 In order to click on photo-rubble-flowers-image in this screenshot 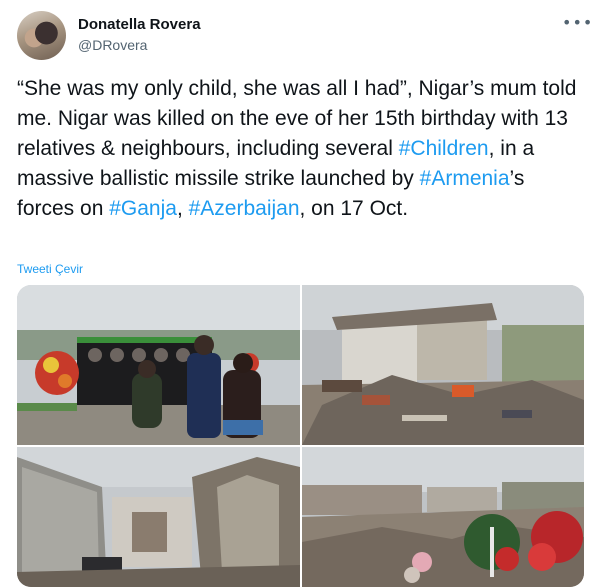, I will do `click(443, 517)`.